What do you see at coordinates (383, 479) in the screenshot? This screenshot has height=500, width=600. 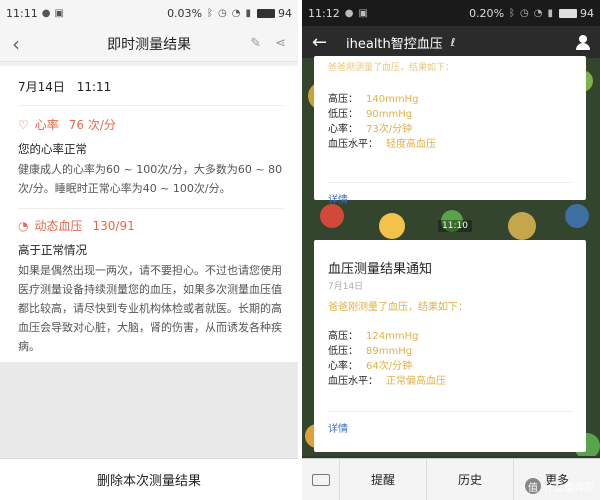 I see `menu-remind-button: 提醒` at bounding box center [383, 479].